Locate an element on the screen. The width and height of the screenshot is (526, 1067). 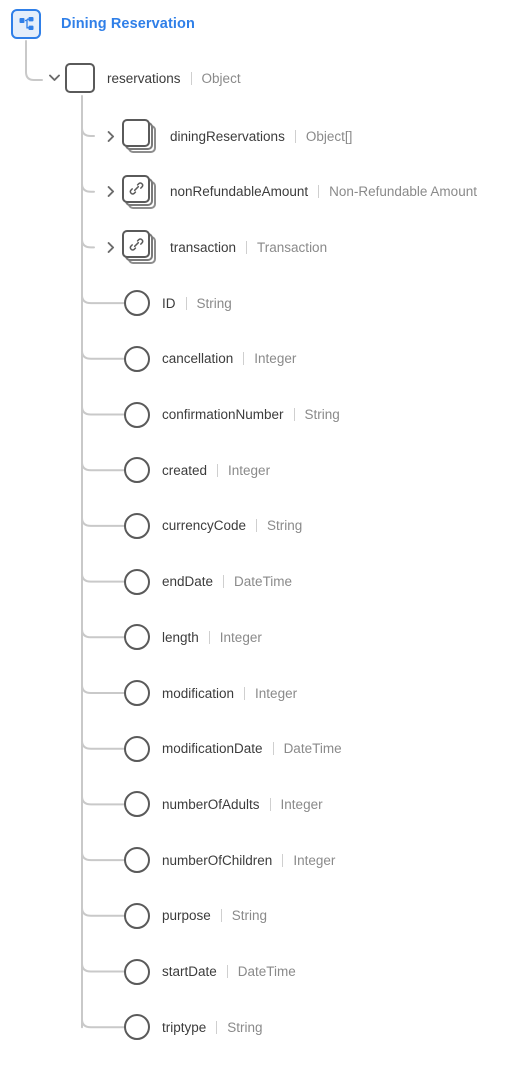
chevron-down-icon is located at coordinates (54, 78).